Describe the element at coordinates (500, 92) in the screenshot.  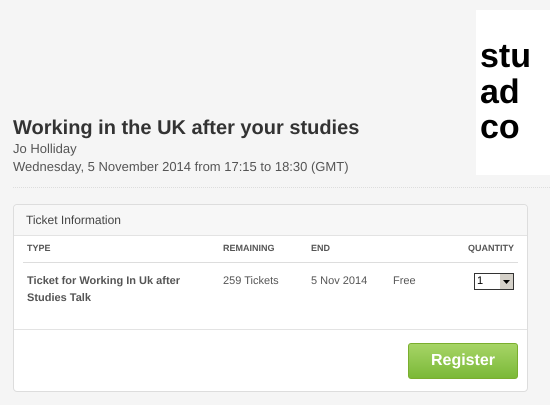
I see `logo-text: ad` at that location.